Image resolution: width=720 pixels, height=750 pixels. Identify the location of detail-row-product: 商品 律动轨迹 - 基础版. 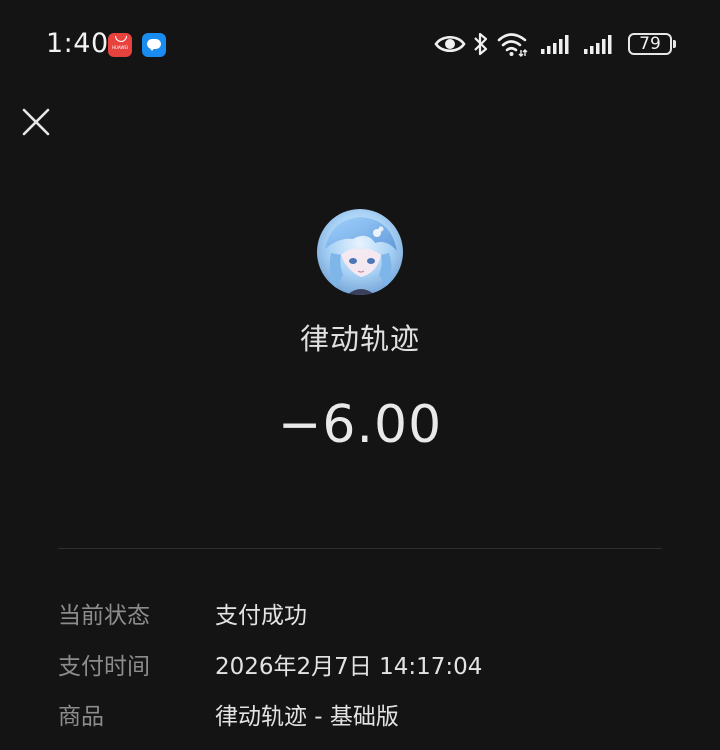
(368, 714).